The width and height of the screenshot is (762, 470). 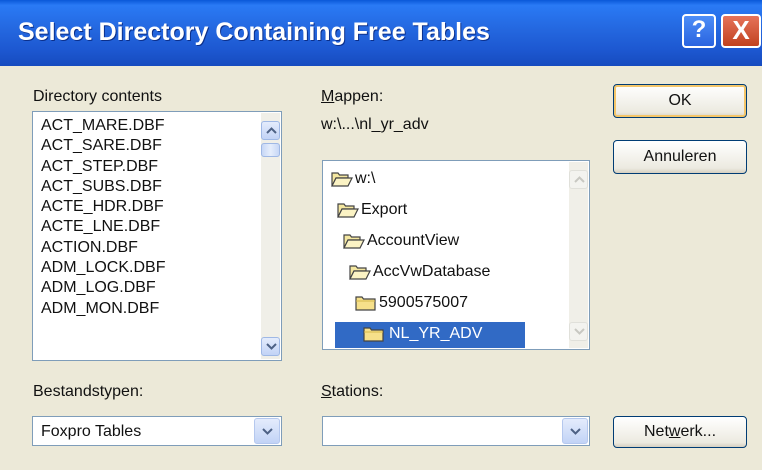 I want to click on folder-tree-label: Export, so click(x=384, y=209).